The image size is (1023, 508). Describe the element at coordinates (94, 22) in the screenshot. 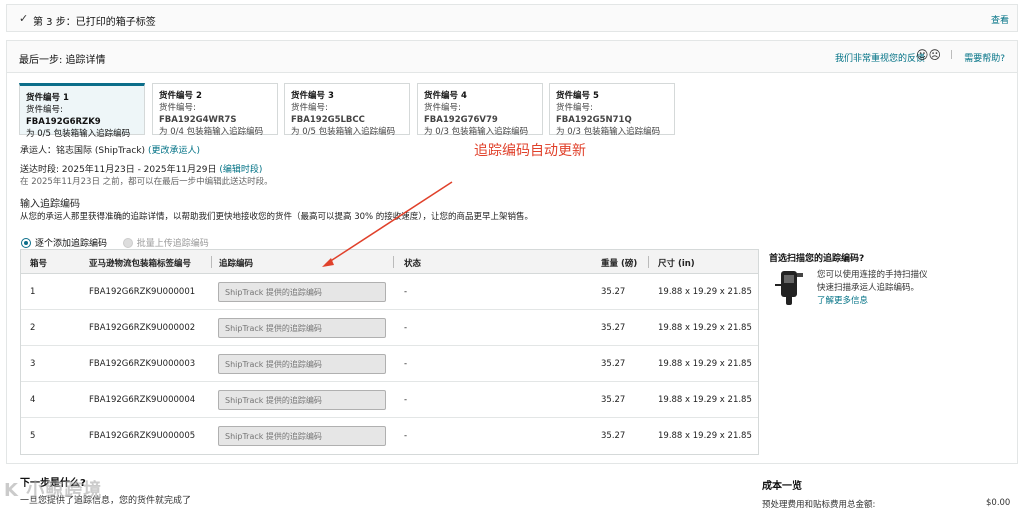

I see `step3-title: 第 3 步：已打印的箱子标签` at that location.